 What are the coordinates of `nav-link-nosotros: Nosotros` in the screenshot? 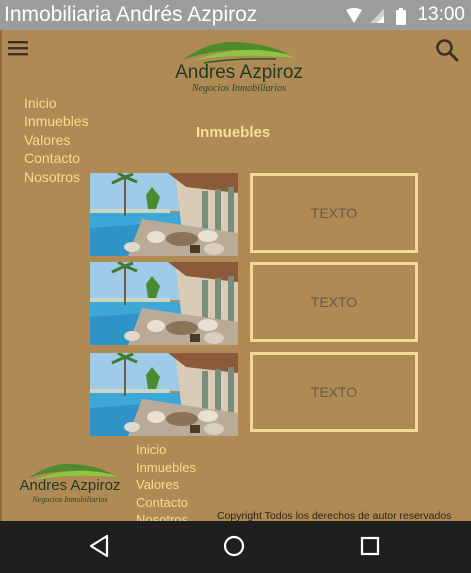 It's located at (56, 177).